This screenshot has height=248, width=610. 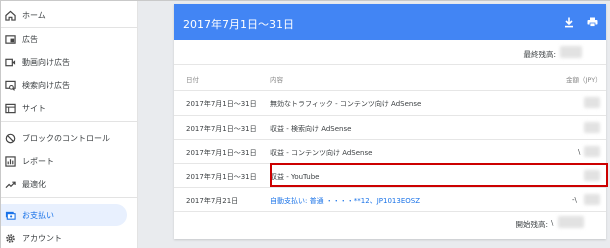 I want to click on sidebar-item-ads: 広告, so click(x=64, y=39).